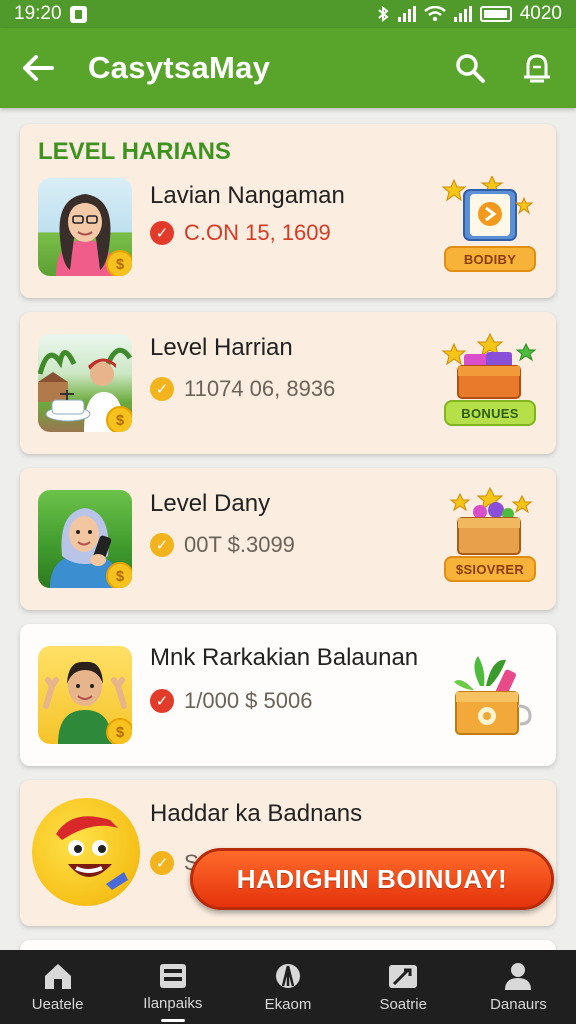 Image resolution: width=576 pixels, height=1024 pixels. I want to click on bluetooth-icon, so click(383, 14).